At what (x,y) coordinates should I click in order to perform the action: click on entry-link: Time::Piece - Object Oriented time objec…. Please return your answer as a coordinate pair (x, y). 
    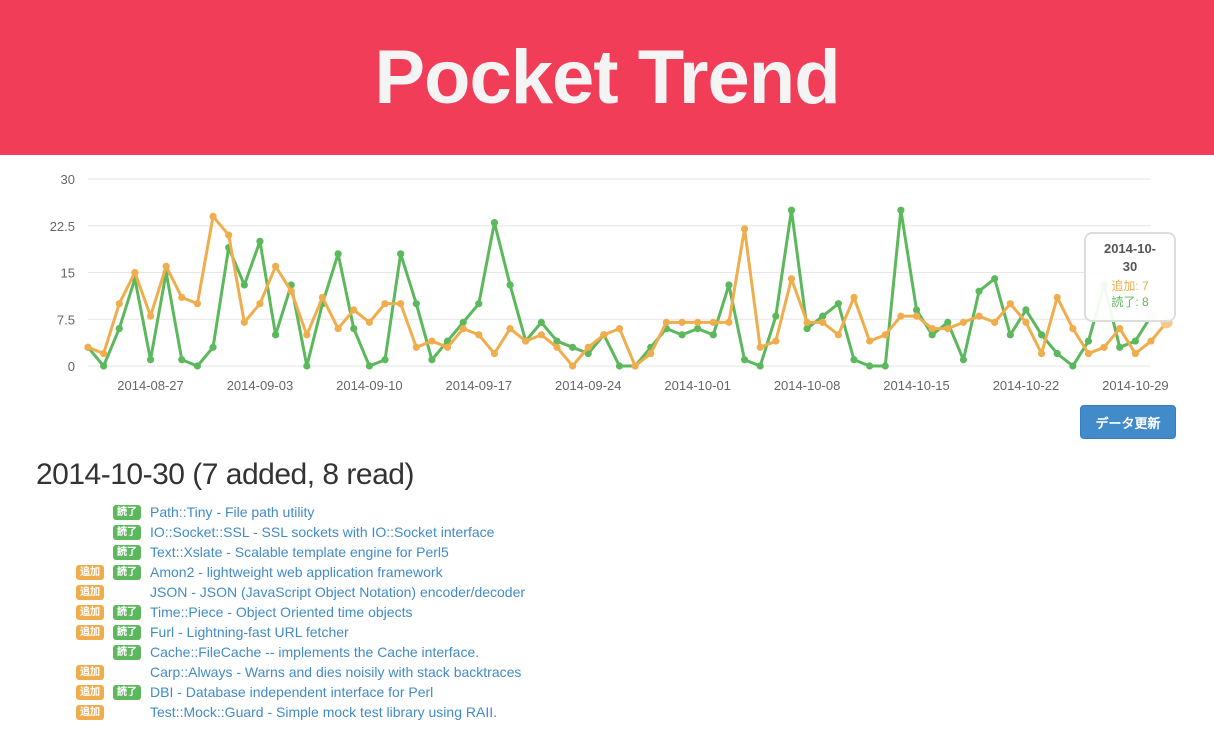
    Looking at the image, I should click on (281, 612).